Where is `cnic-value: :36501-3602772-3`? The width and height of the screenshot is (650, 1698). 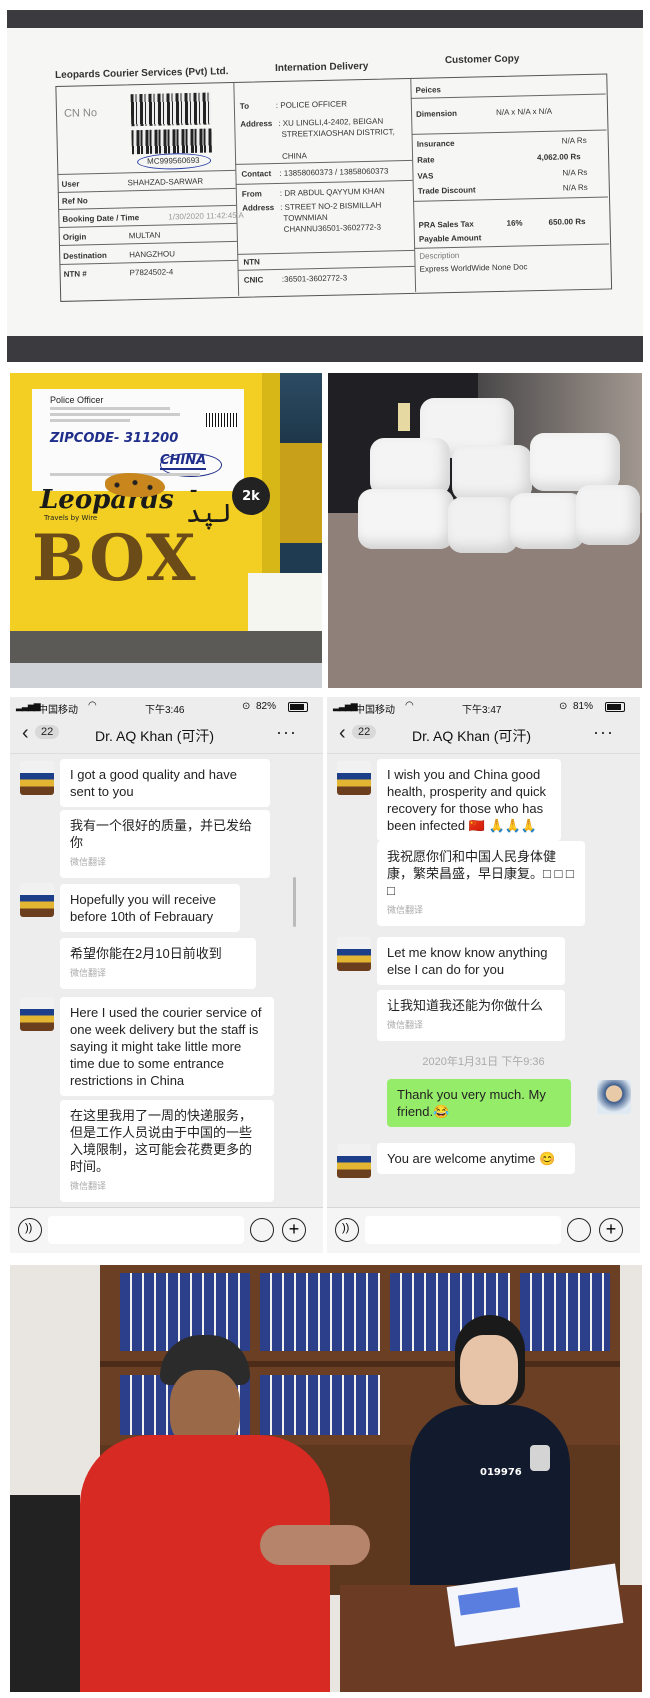 cnic-value: :36501-3602772-3 is located at coordinates (314, 278).